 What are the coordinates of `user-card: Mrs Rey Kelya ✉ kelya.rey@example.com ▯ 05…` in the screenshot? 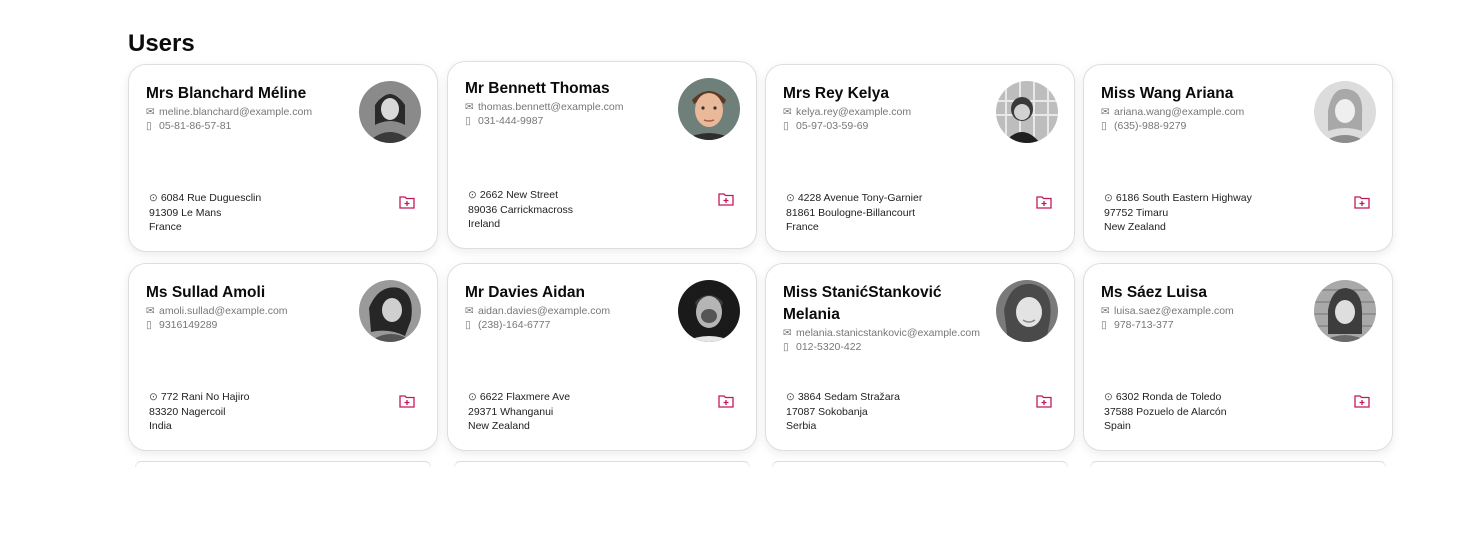 It's located at (920, 158).